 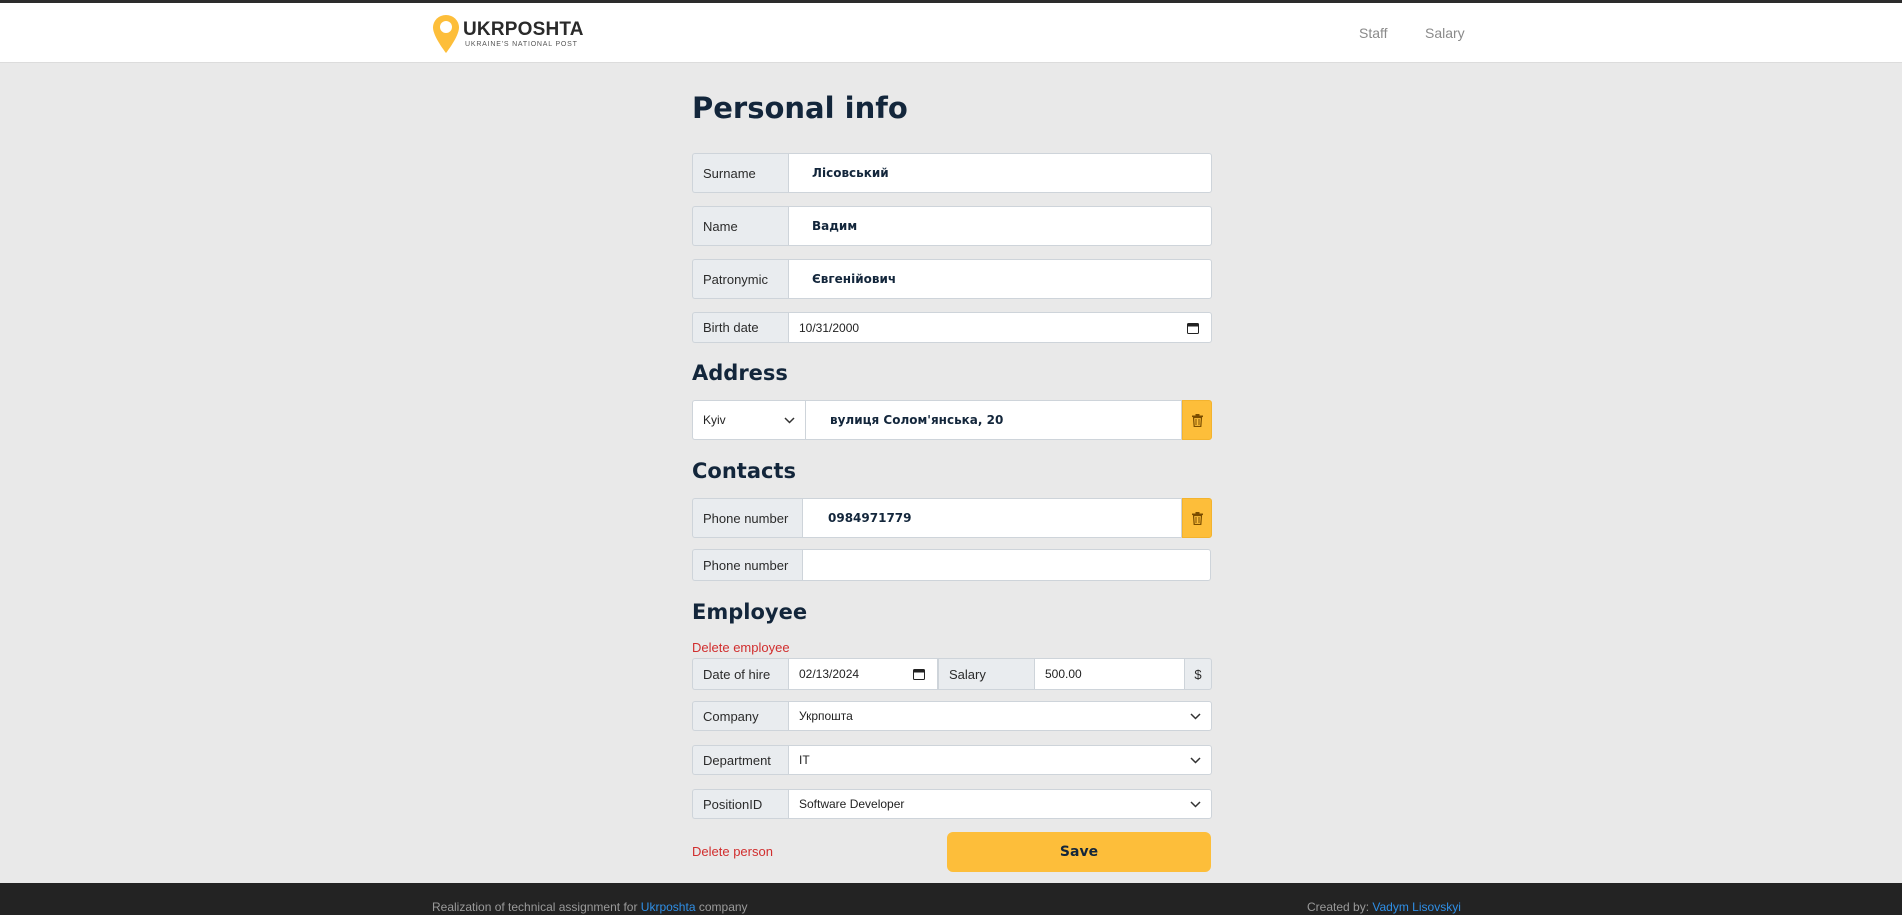 What do you see at coordinates (740, 279) in the screenshot?
I see `patronymic-label: Patronymic` at bounding box center [740, 279].